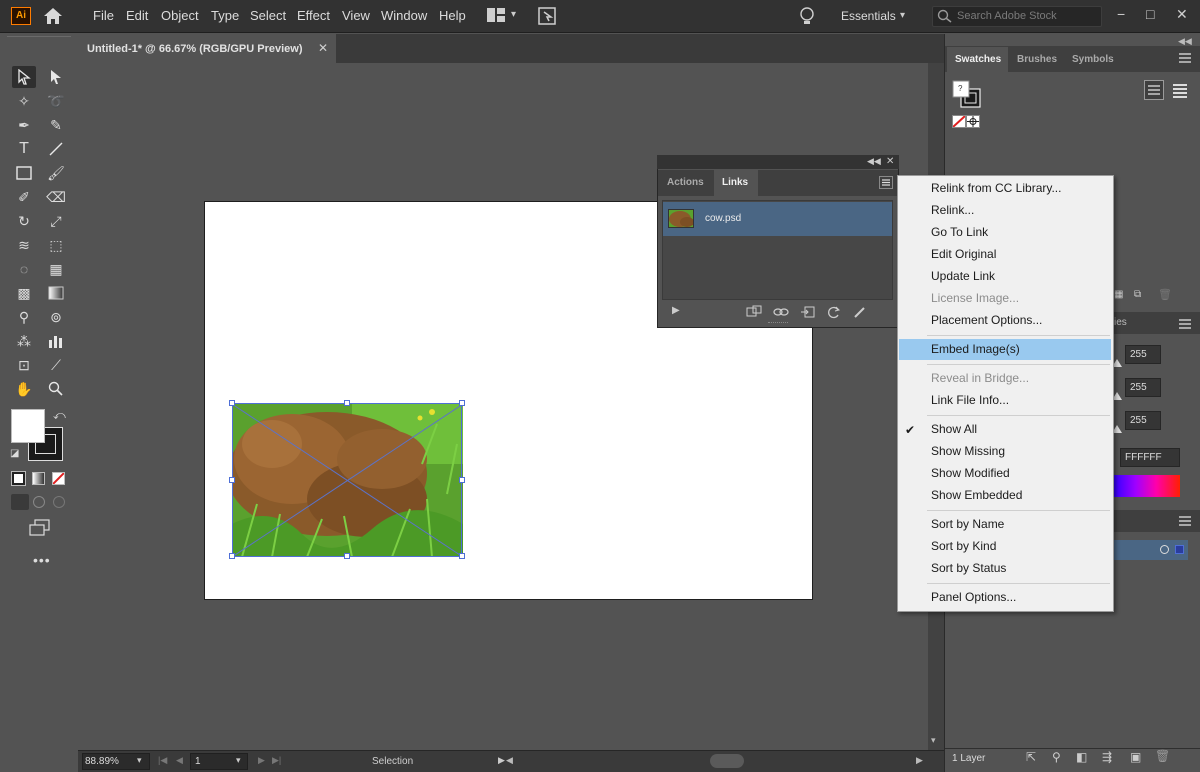 This screenshot has width=1200, height=772. I want to click on status-menu-icon: ▶, so click(501, 760).